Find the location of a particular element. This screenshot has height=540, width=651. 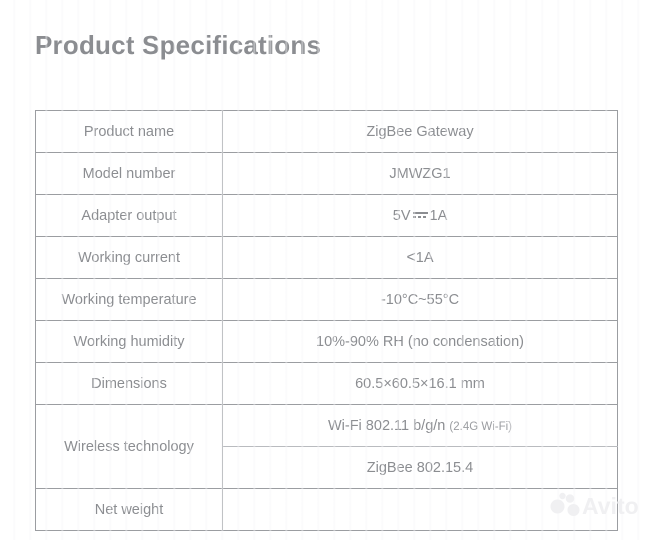

spec-label-working-temperature: Working temperature is located at coordinates (129, 299).